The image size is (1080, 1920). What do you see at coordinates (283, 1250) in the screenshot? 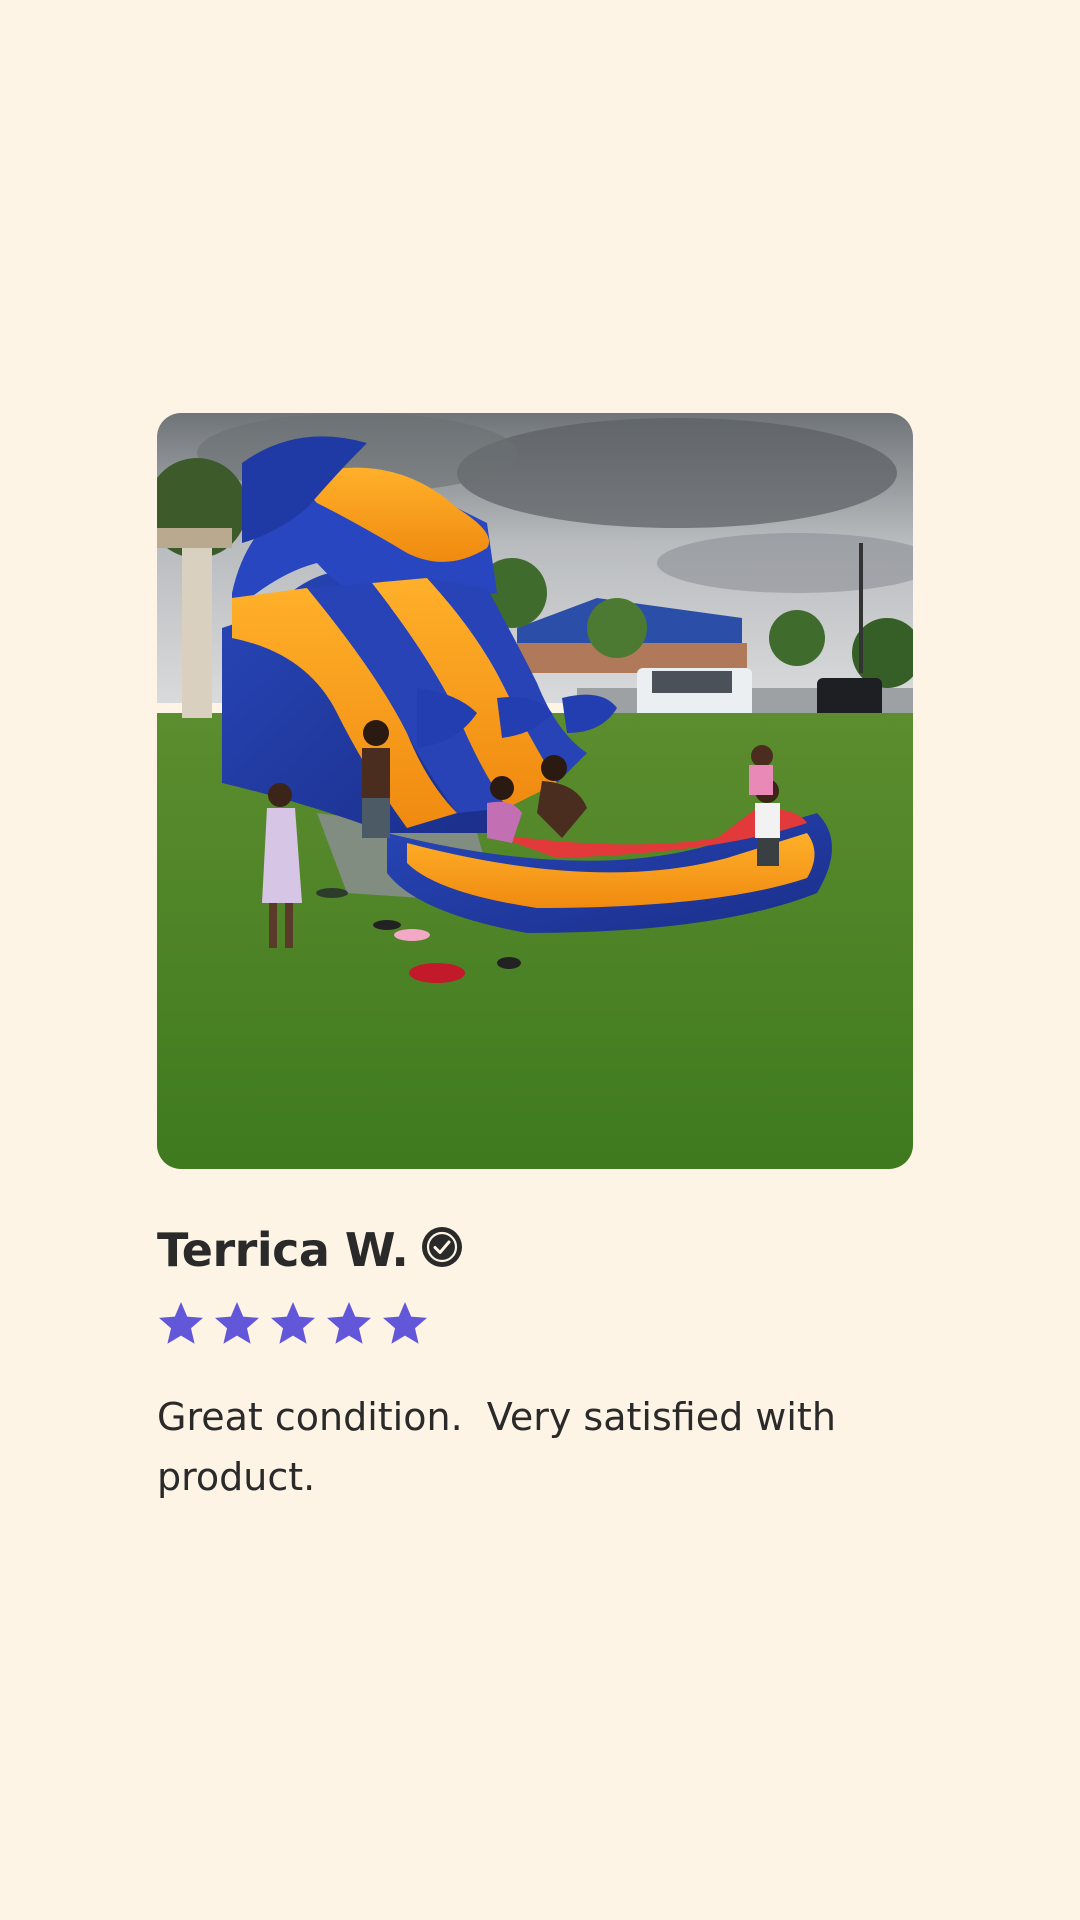
I see `reviewer-name: Terrica W.` at bounding box center [283, 1250].